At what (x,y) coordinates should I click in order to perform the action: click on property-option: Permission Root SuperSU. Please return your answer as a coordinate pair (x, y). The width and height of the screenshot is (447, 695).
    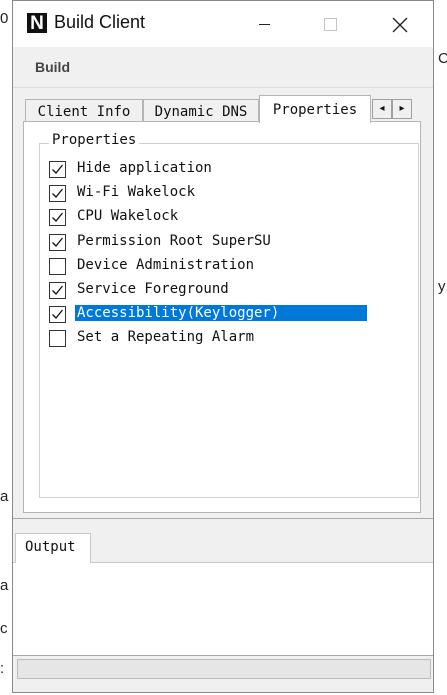
    Looking at the image, I should click on (209, 243).